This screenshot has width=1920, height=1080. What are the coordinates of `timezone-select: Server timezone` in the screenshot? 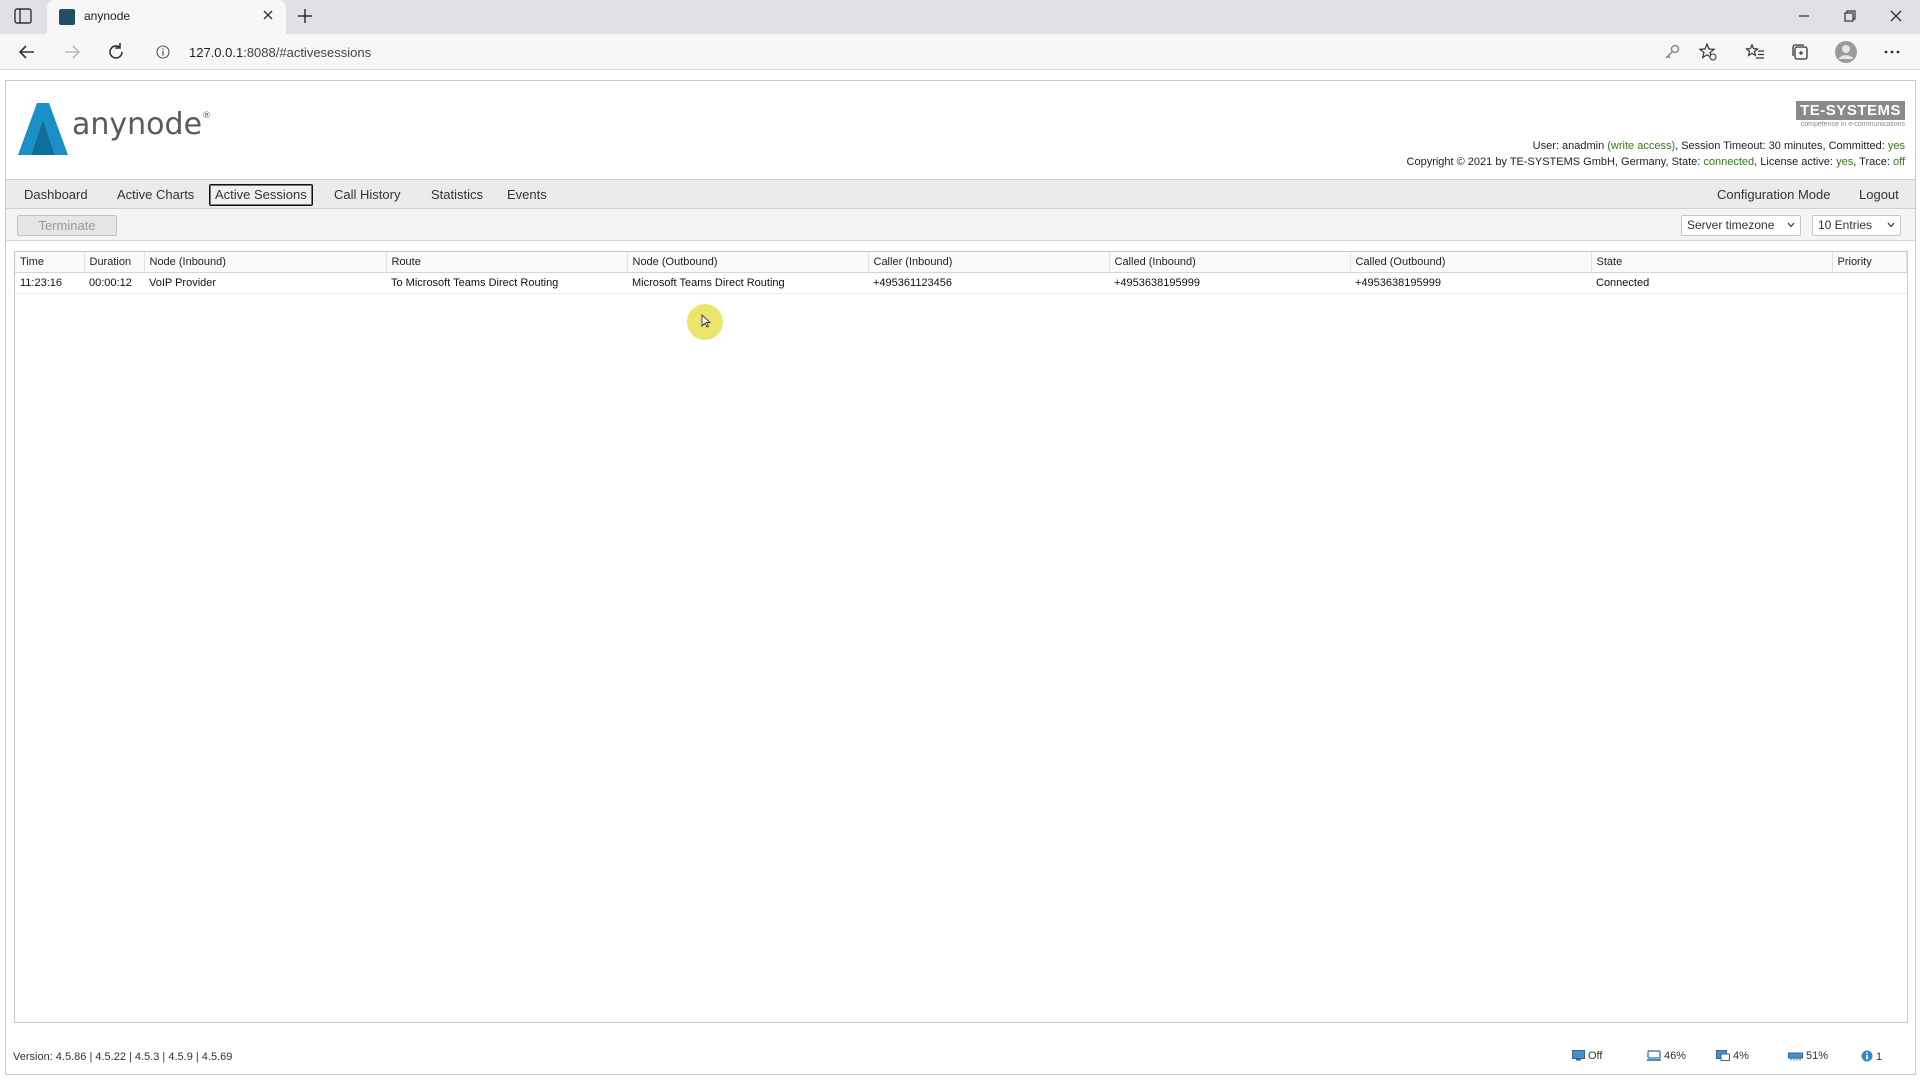 It's located at (1741, 225).